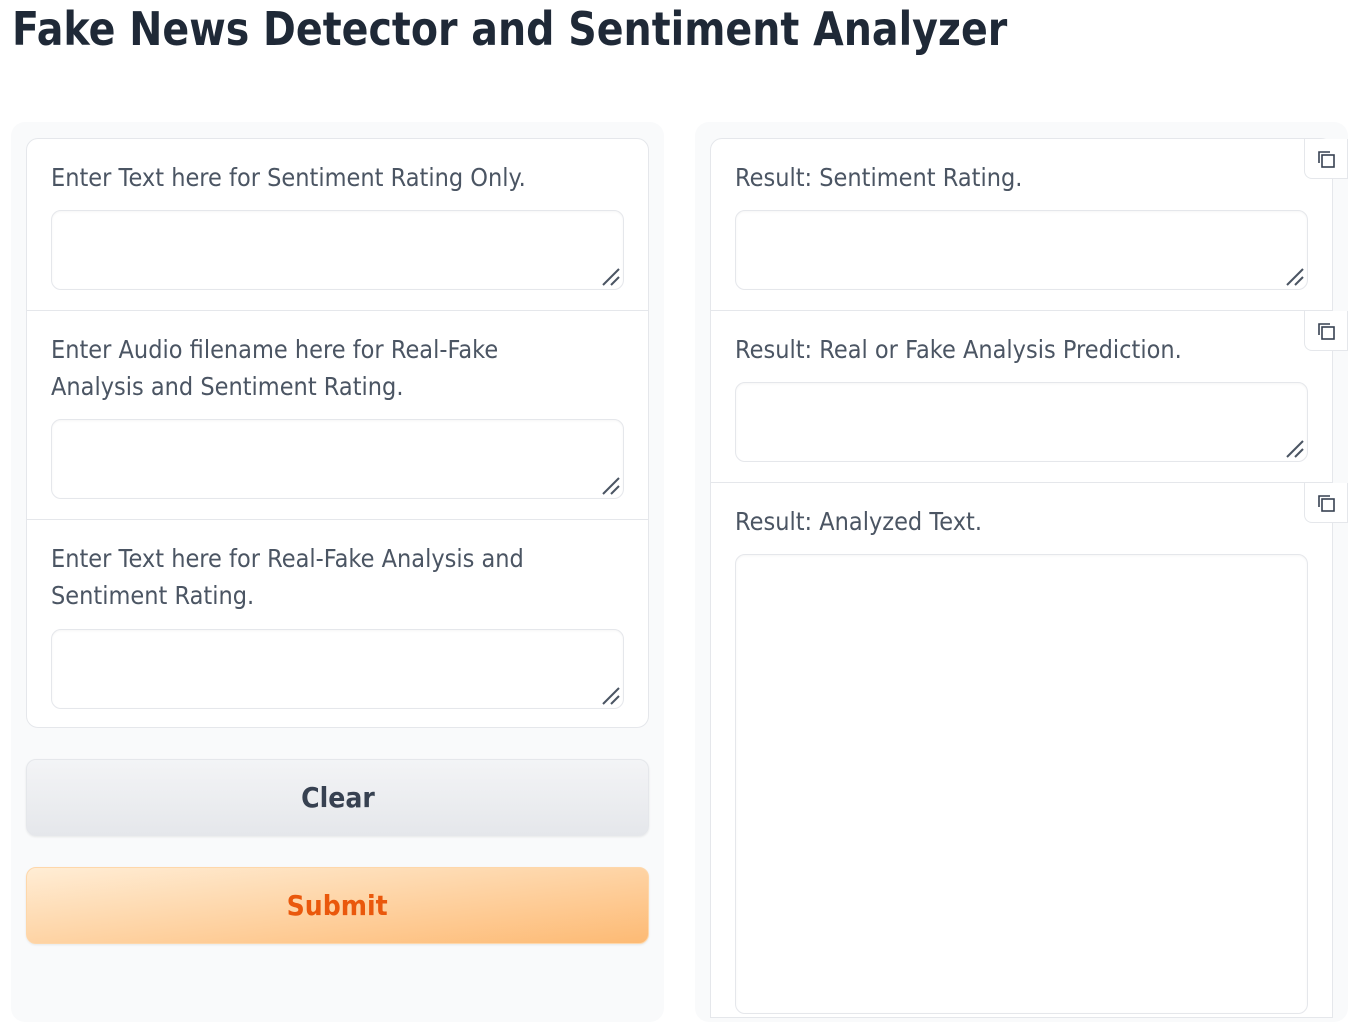  What do you see at coordinates (879, 177) in the screenshot?
I see `output-sentiment-label: Result: Sentiment Rating.` at bounding box center [879, 177].